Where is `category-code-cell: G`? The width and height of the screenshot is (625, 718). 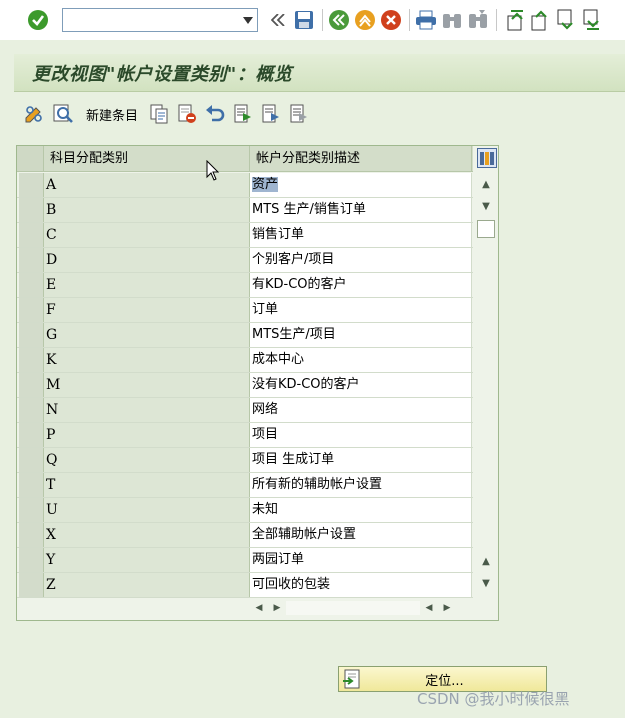
category-code-cell: G is located at coordinates (147, 335).